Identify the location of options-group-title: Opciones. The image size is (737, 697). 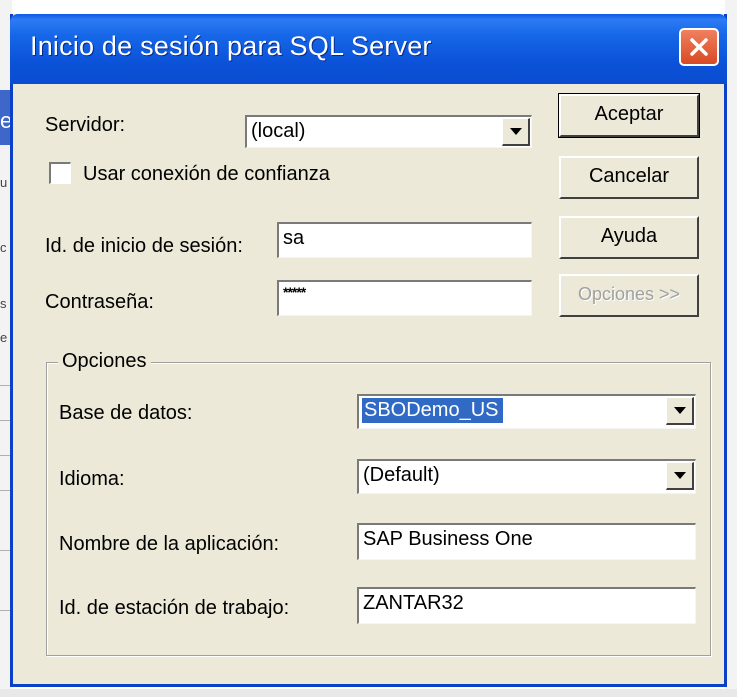
(104, 361).